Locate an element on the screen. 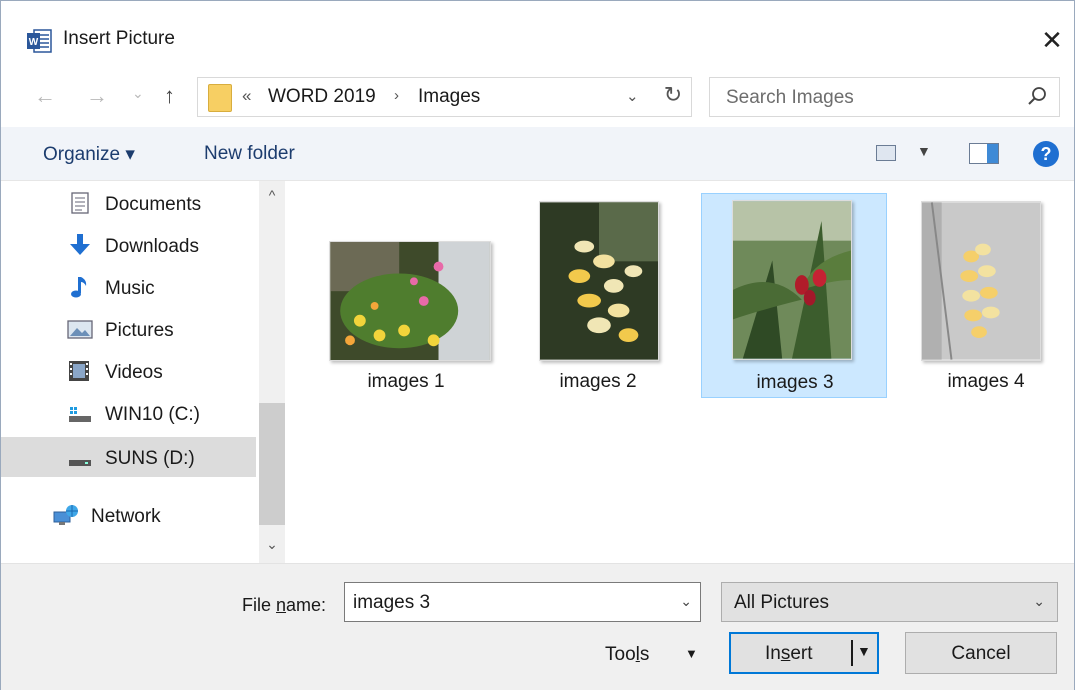  sidebar-item-network: Network is located at coordinates (128, 515).